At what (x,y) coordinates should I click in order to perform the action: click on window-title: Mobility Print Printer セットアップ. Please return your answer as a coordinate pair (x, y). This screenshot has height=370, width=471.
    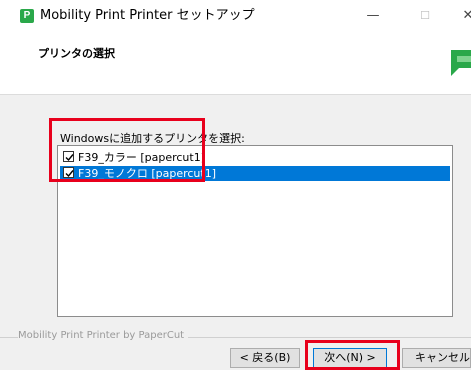
    Looking at the image, I should click on (147, 15).